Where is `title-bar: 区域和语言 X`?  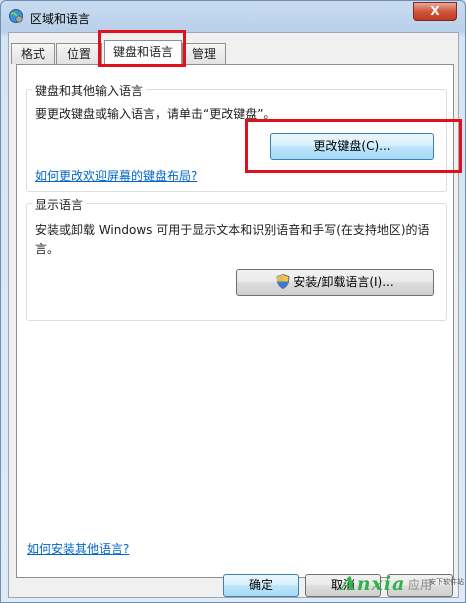
title-bar: 区域和语言 X is located at coordinates (233, 18).